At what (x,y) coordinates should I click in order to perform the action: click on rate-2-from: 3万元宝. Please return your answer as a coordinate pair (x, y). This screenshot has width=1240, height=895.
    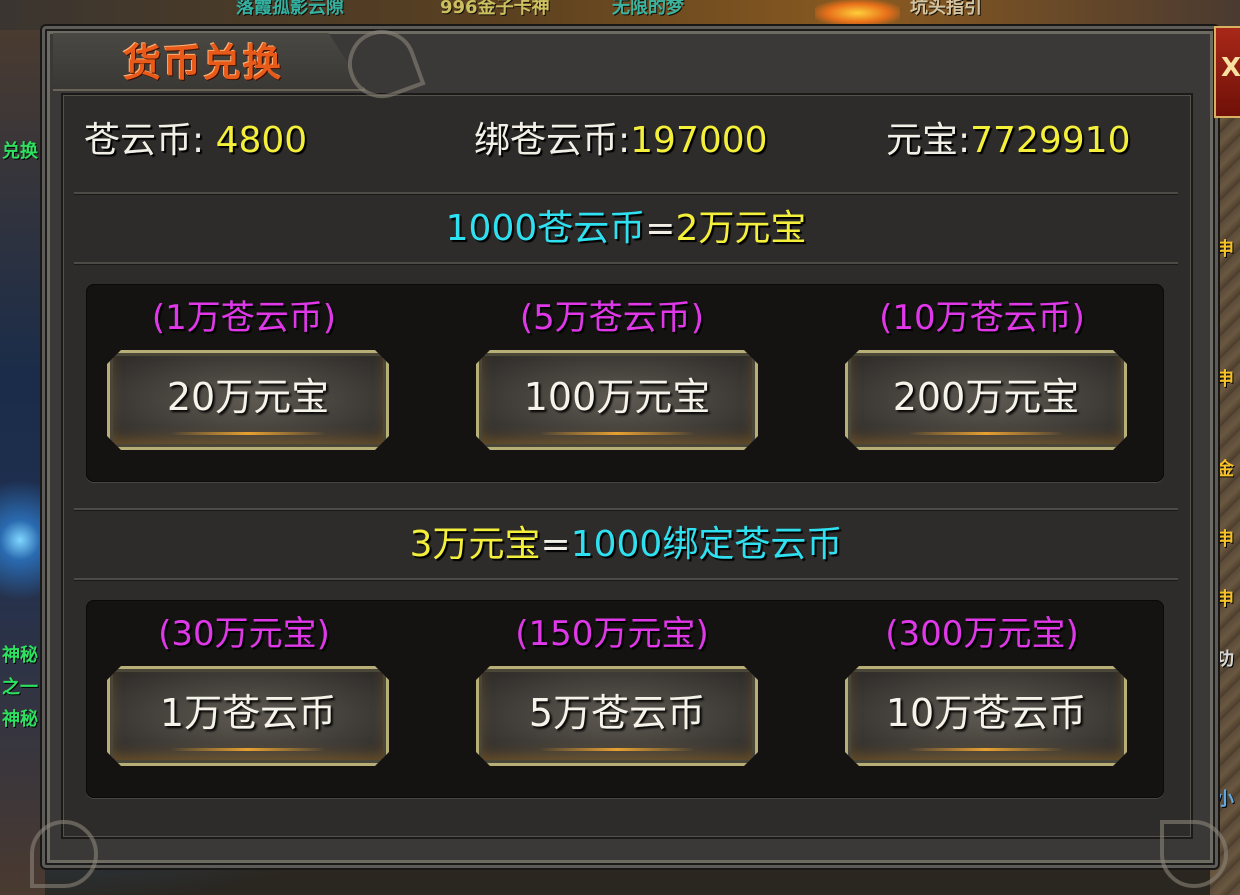
    Looking at the image, I should click on (475, 544).